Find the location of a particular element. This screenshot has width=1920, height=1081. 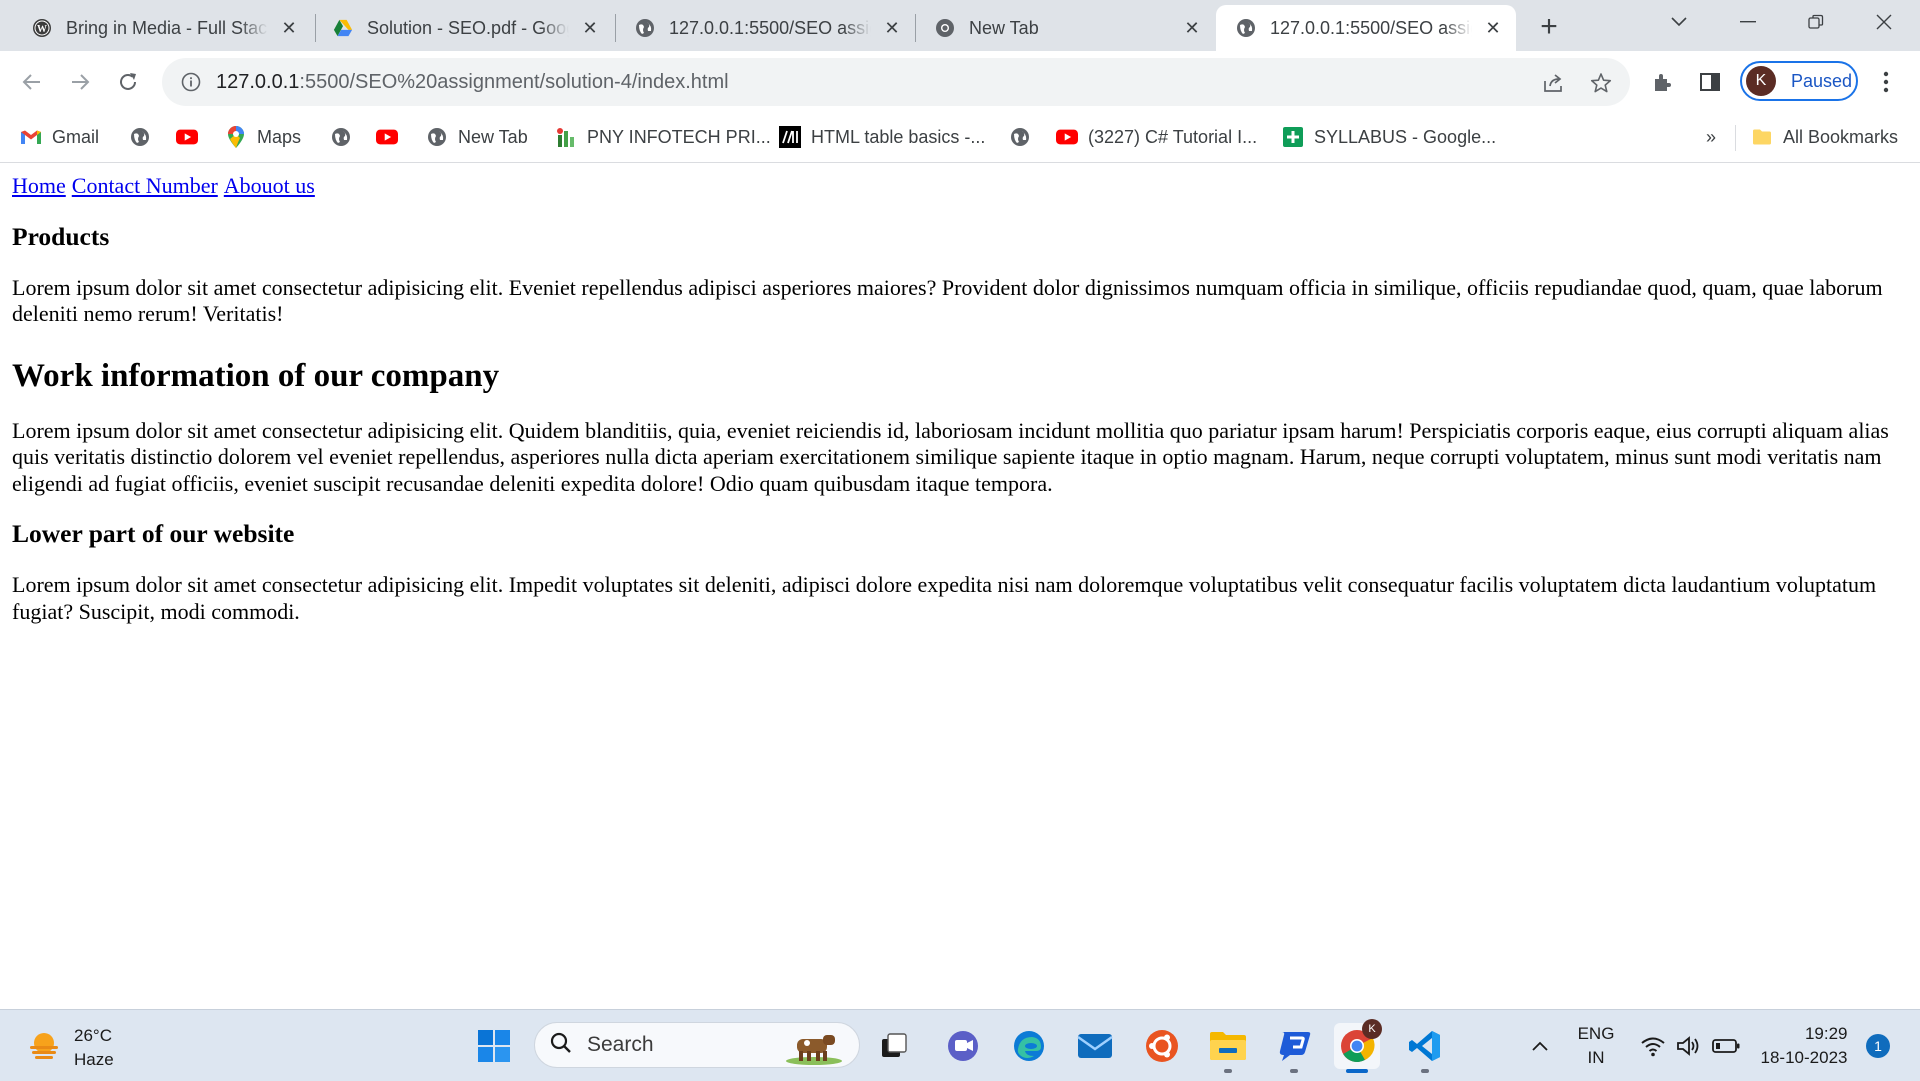

close-window-button is located at coordinates (1884, 22).